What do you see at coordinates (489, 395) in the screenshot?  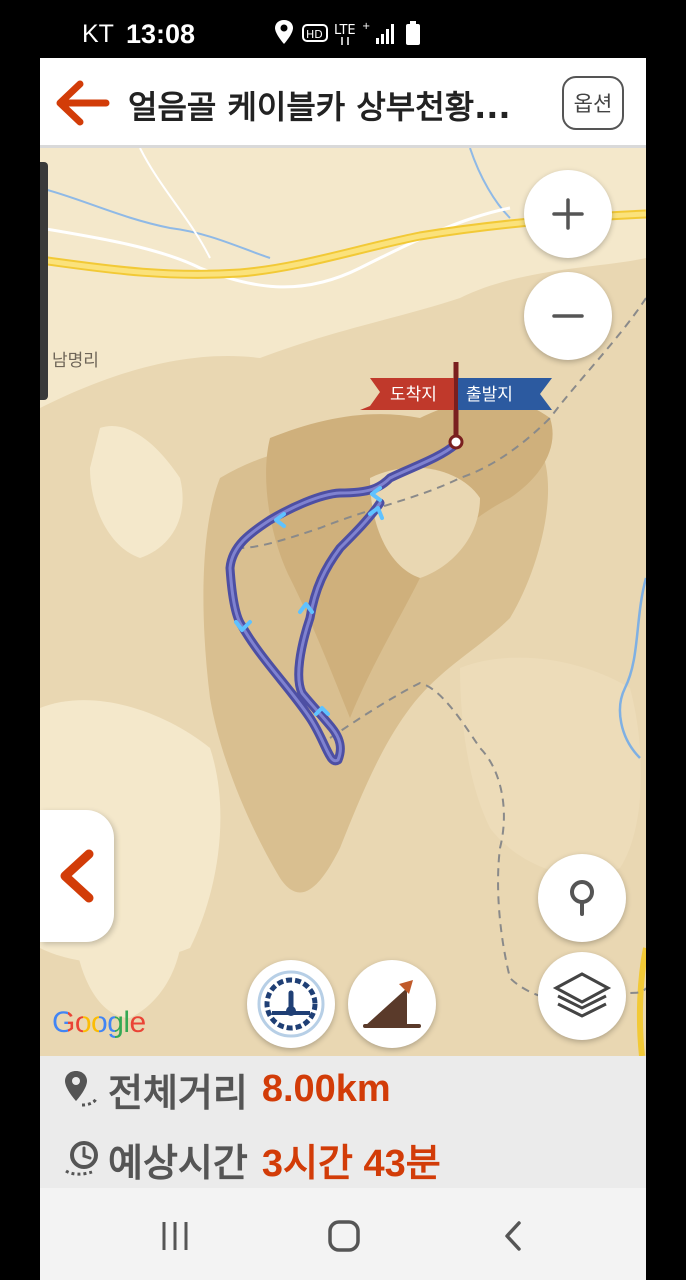 I see `departure-flag-label: 출발지` at bounding box center [489, 395].